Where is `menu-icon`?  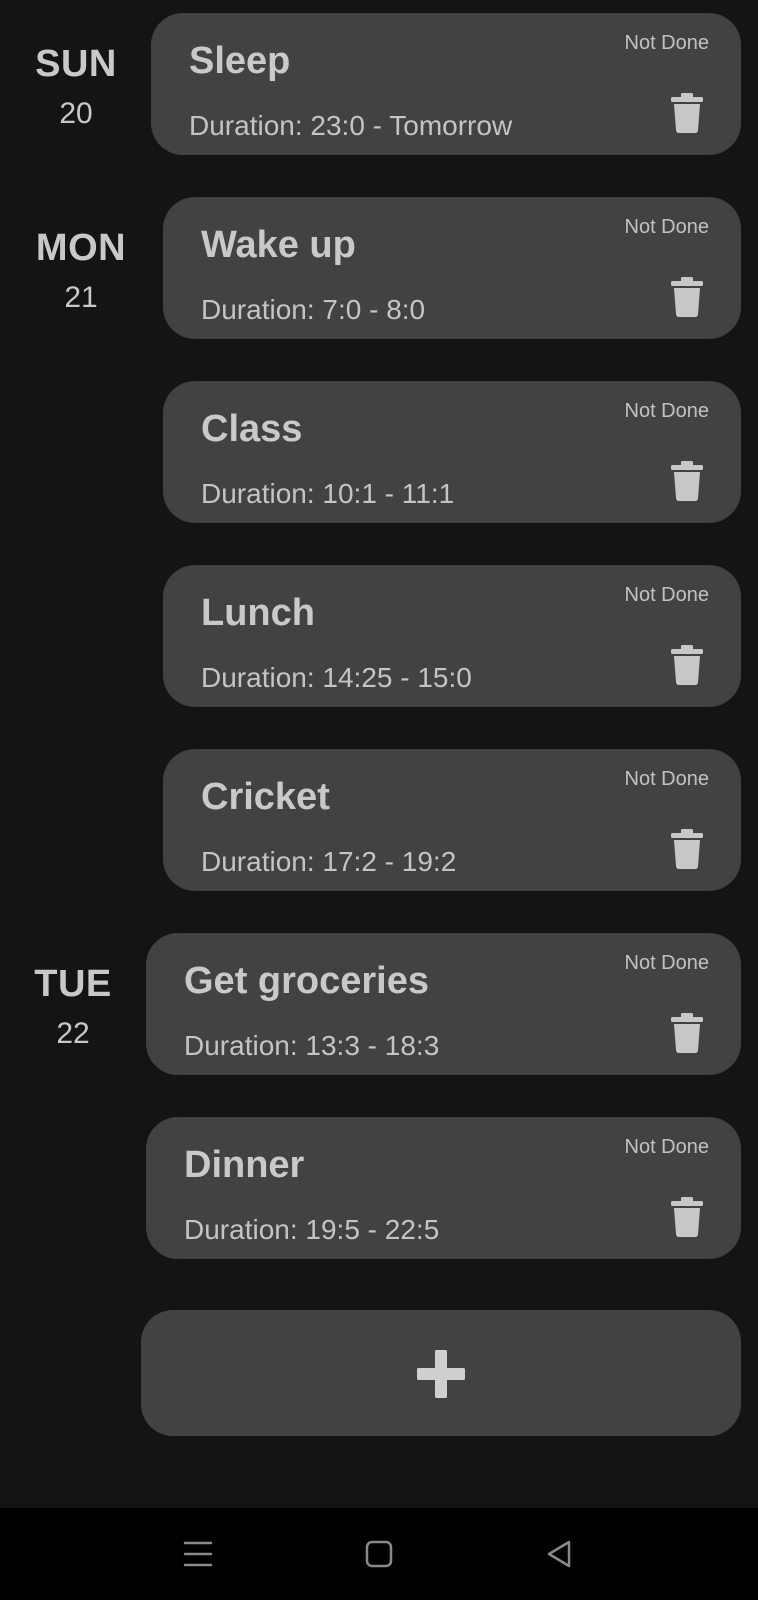
menu-icon is located at coordinates (198, 1554).